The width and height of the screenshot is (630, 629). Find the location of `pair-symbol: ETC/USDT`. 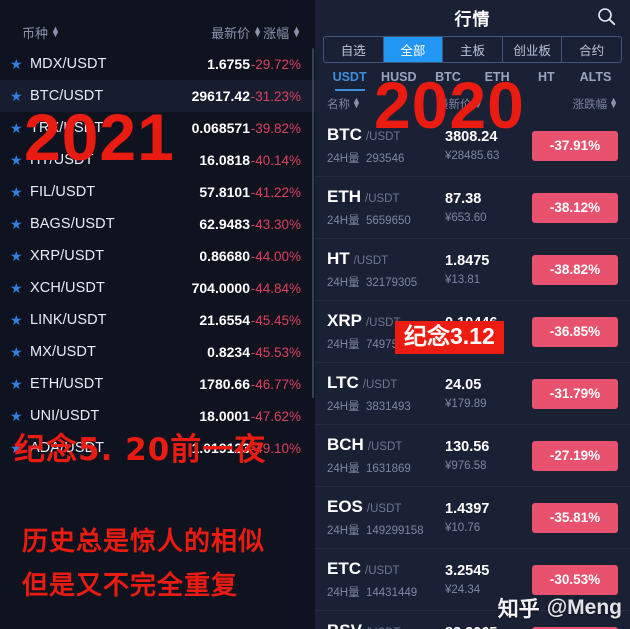

pair-symbol: ETC/USDT is located at coordinates (386, 569).